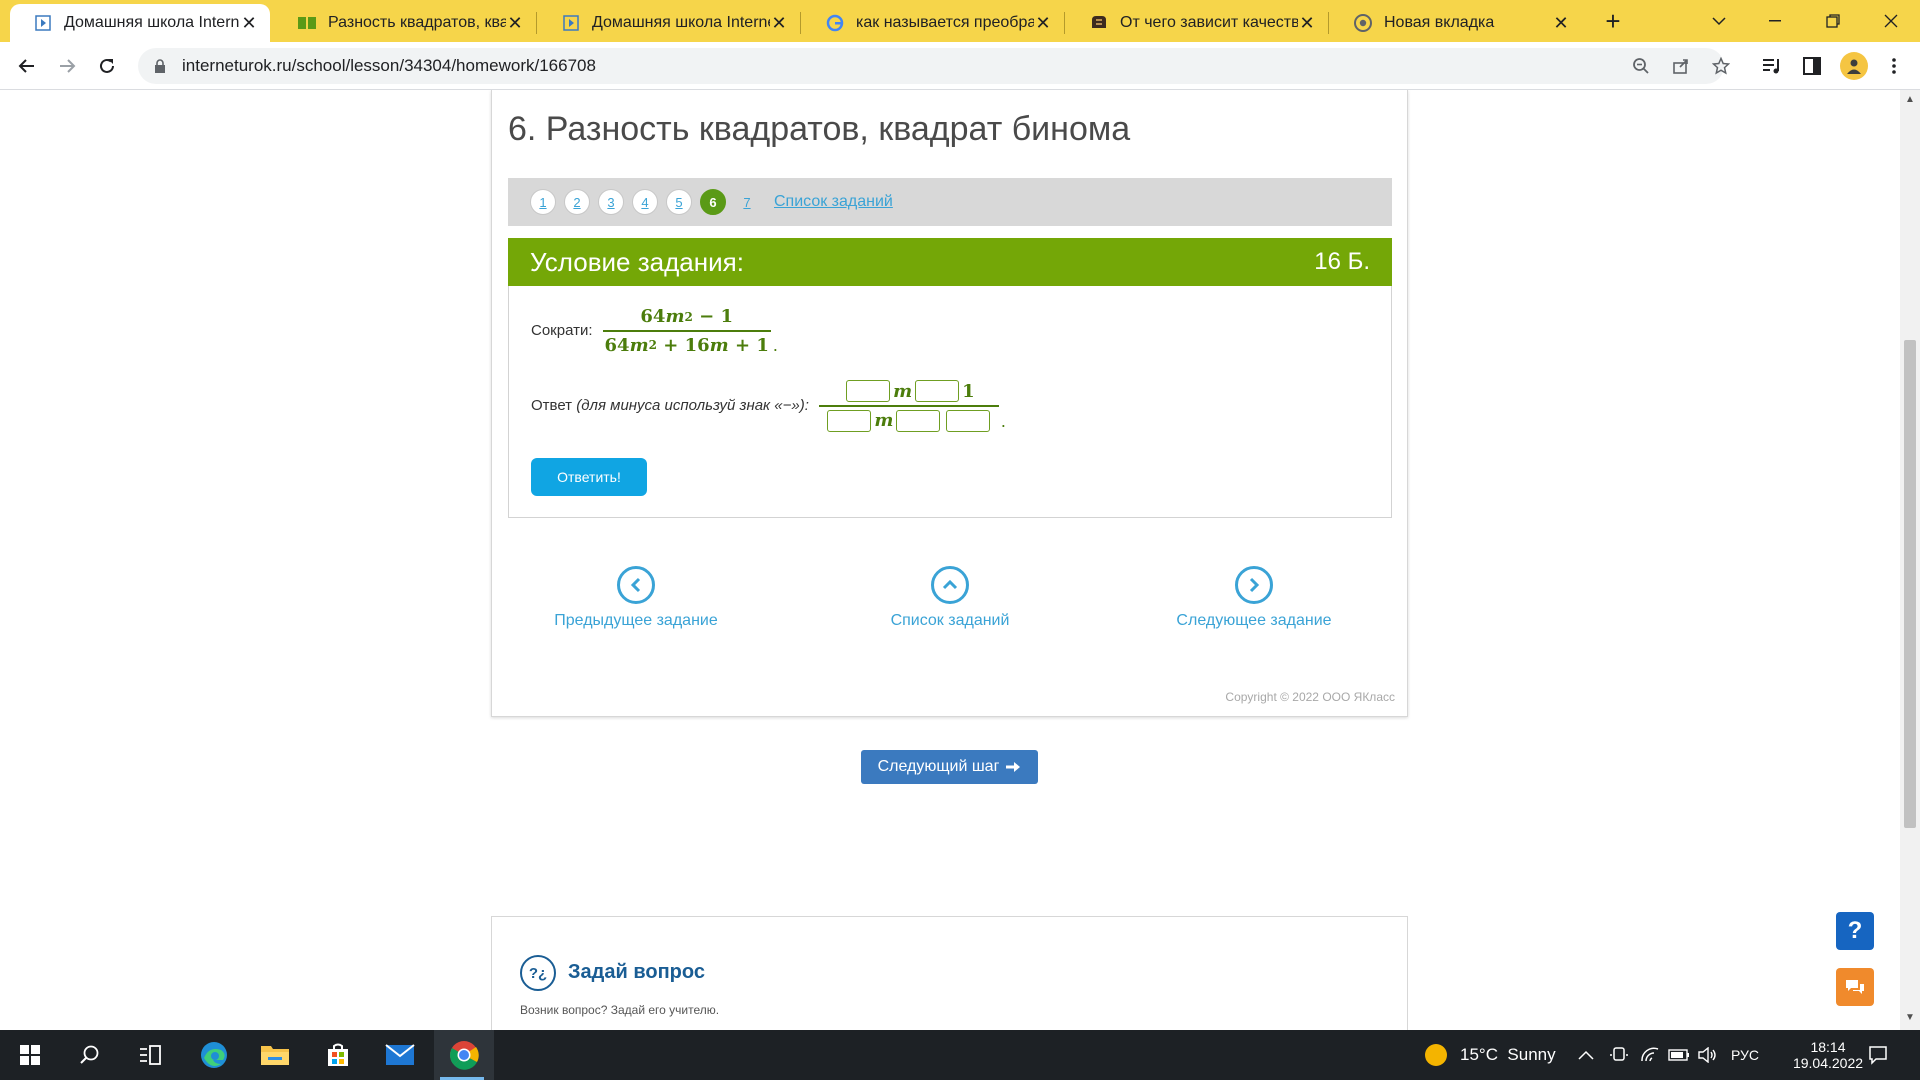  Describe the element at coordinates (1891, 21) in the screenshot. I see `close-window-icon` at that location.